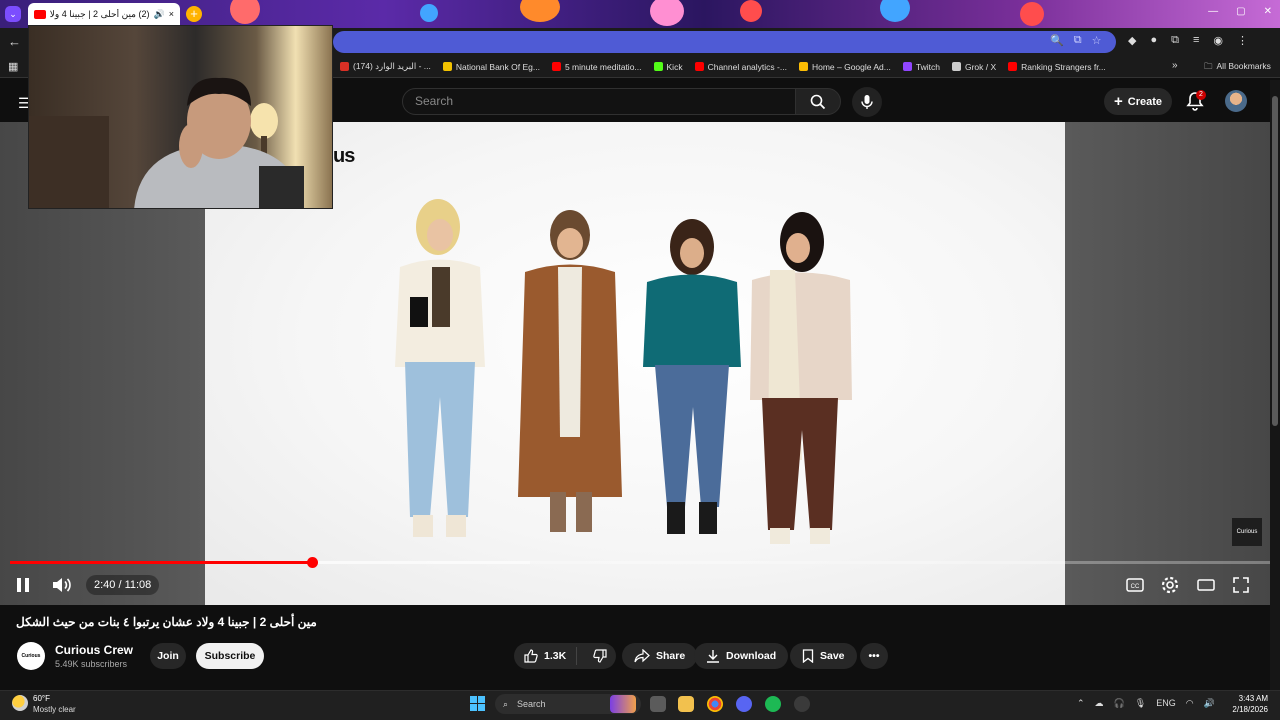  What do you see at coordinates (1099, 703) in the screenshot?
I see `onedrive-icon: ☁` at bounding box center [1099, 703].